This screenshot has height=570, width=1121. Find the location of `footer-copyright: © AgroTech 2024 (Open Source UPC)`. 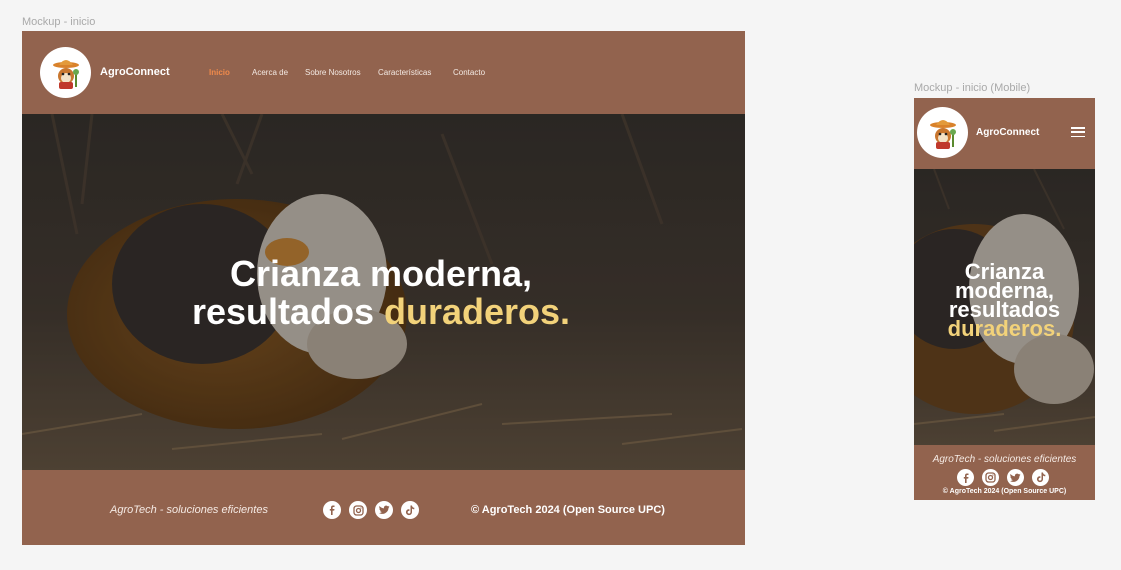

footer-copyright: © AgroTech 2024 (Open Source UPC) is located at coordinates (568, 510).